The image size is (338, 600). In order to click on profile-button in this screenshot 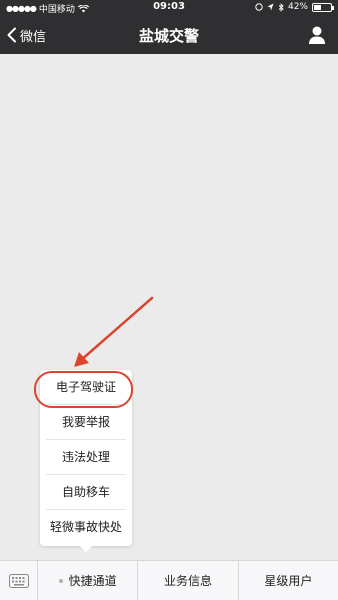, I will do `click(317, 35)`.